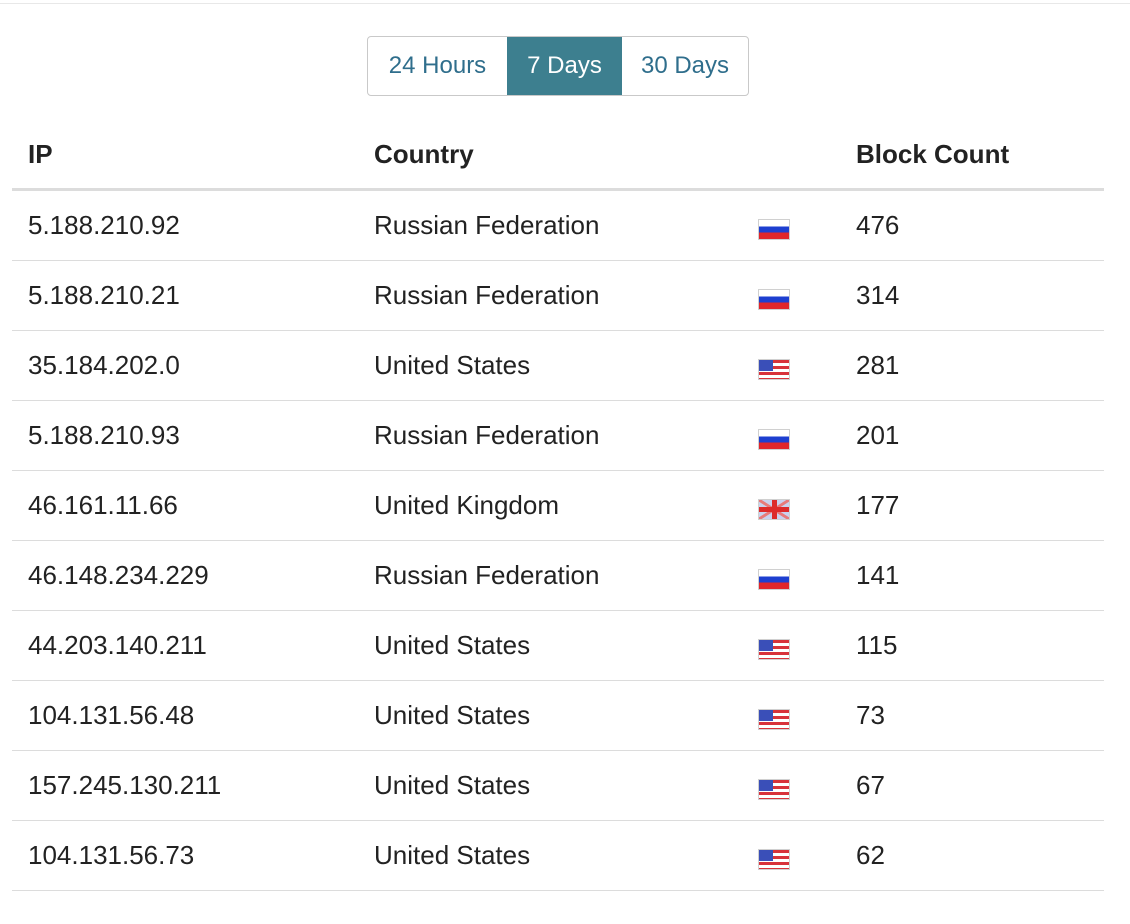  I want to click on table-row: 5.188.210.93 Russian Federation 201, so click(558, 435).